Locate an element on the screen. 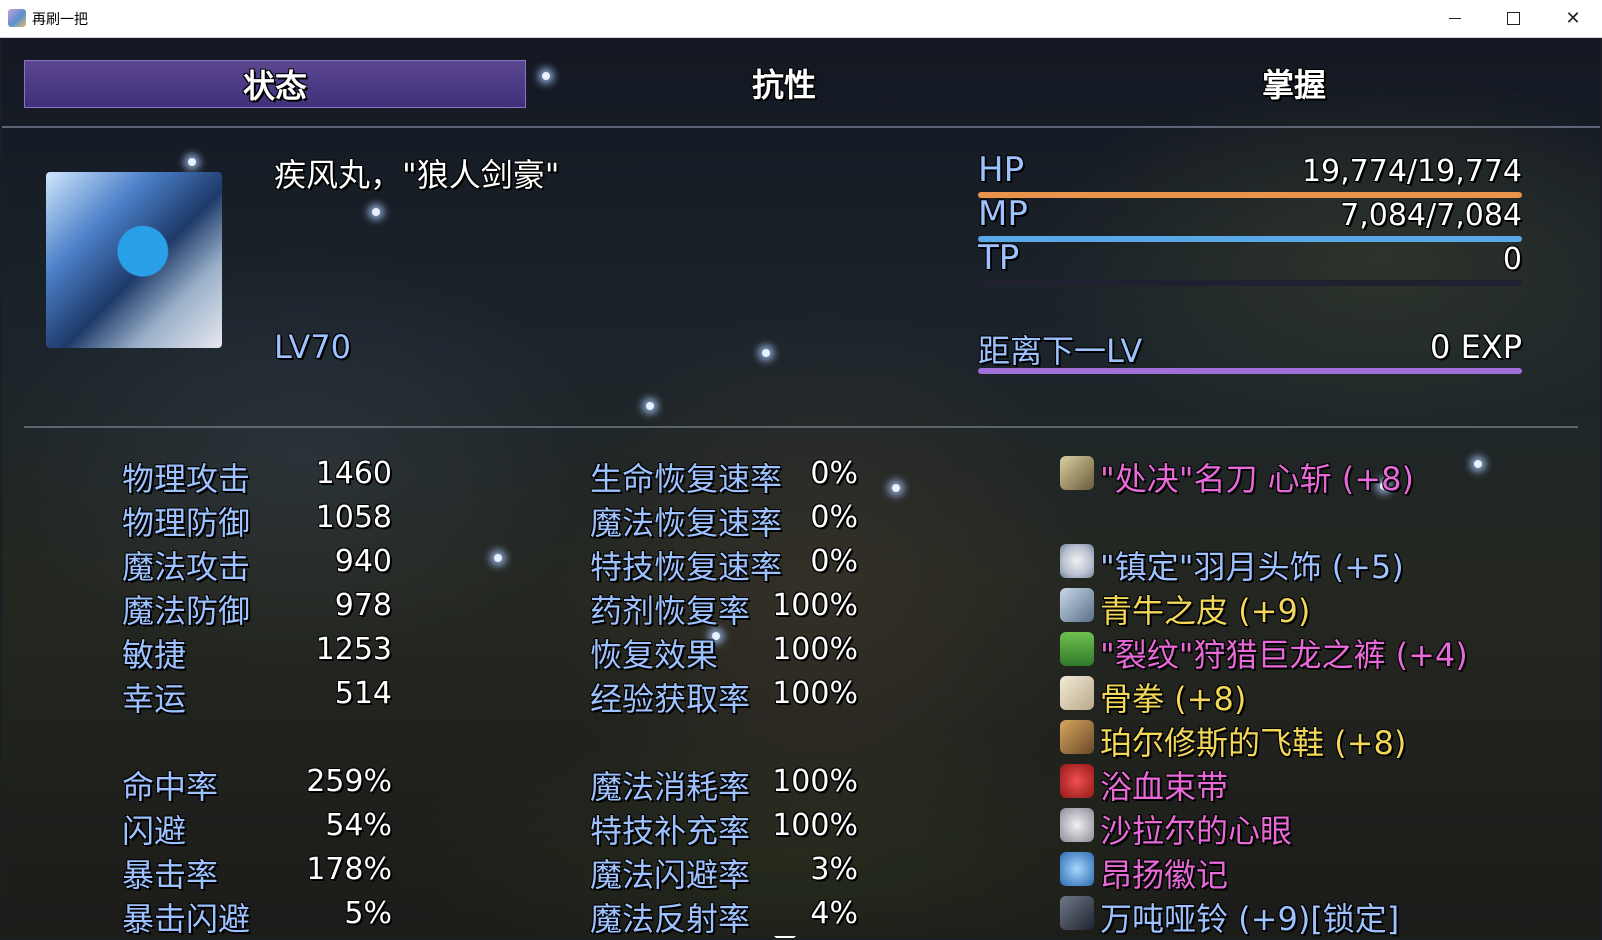  maximize-icon is located at coordinates (1513, 18).